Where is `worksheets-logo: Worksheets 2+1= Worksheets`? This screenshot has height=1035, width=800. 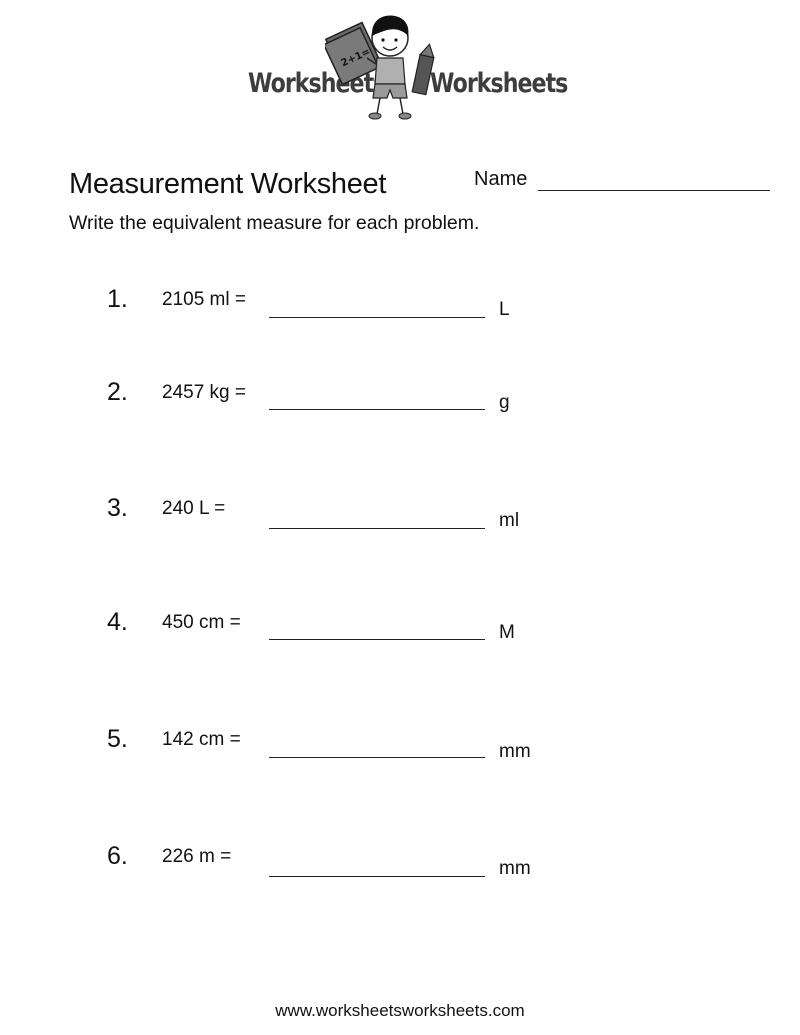 worksheets-logo: Worksheets 2+1= Worksheets is located at coordinates (406, 62).